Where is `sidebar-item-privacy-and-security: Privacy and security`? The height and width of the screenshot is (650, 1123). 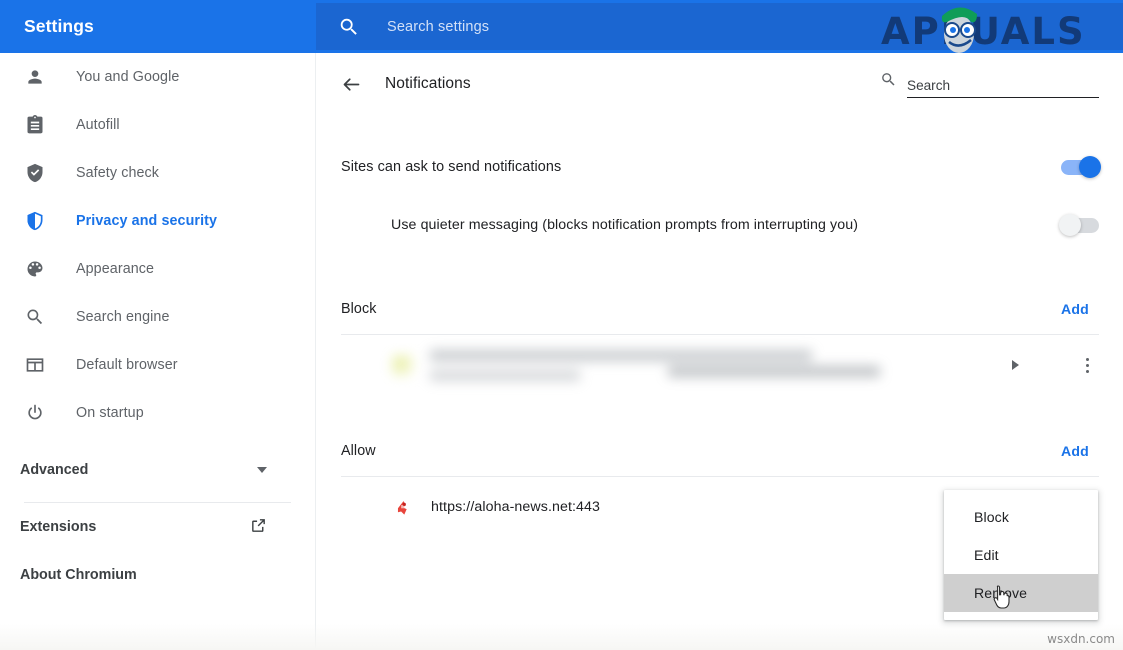 sidebar-item-privacy-and-security: Privacy and security is located at coordinates (157, 221).